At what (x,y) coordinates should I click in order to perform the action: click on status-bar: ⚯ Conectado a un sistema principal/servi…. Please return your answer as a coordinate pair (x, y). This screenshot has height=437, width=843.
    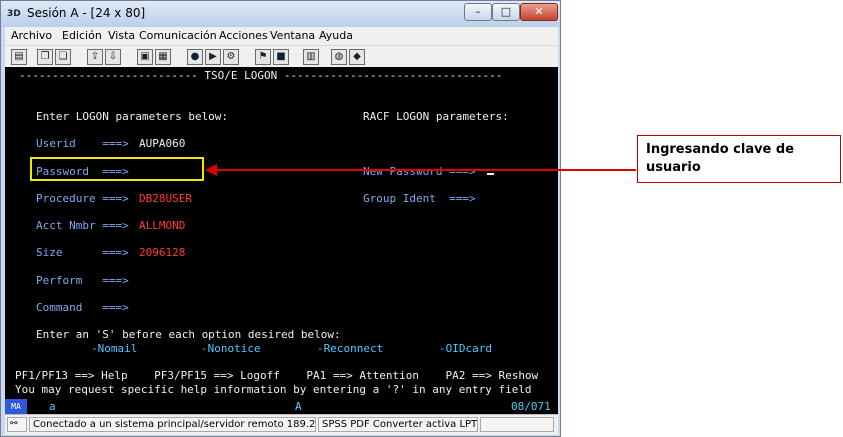
    Looking at the image, I should click on (281, 424).